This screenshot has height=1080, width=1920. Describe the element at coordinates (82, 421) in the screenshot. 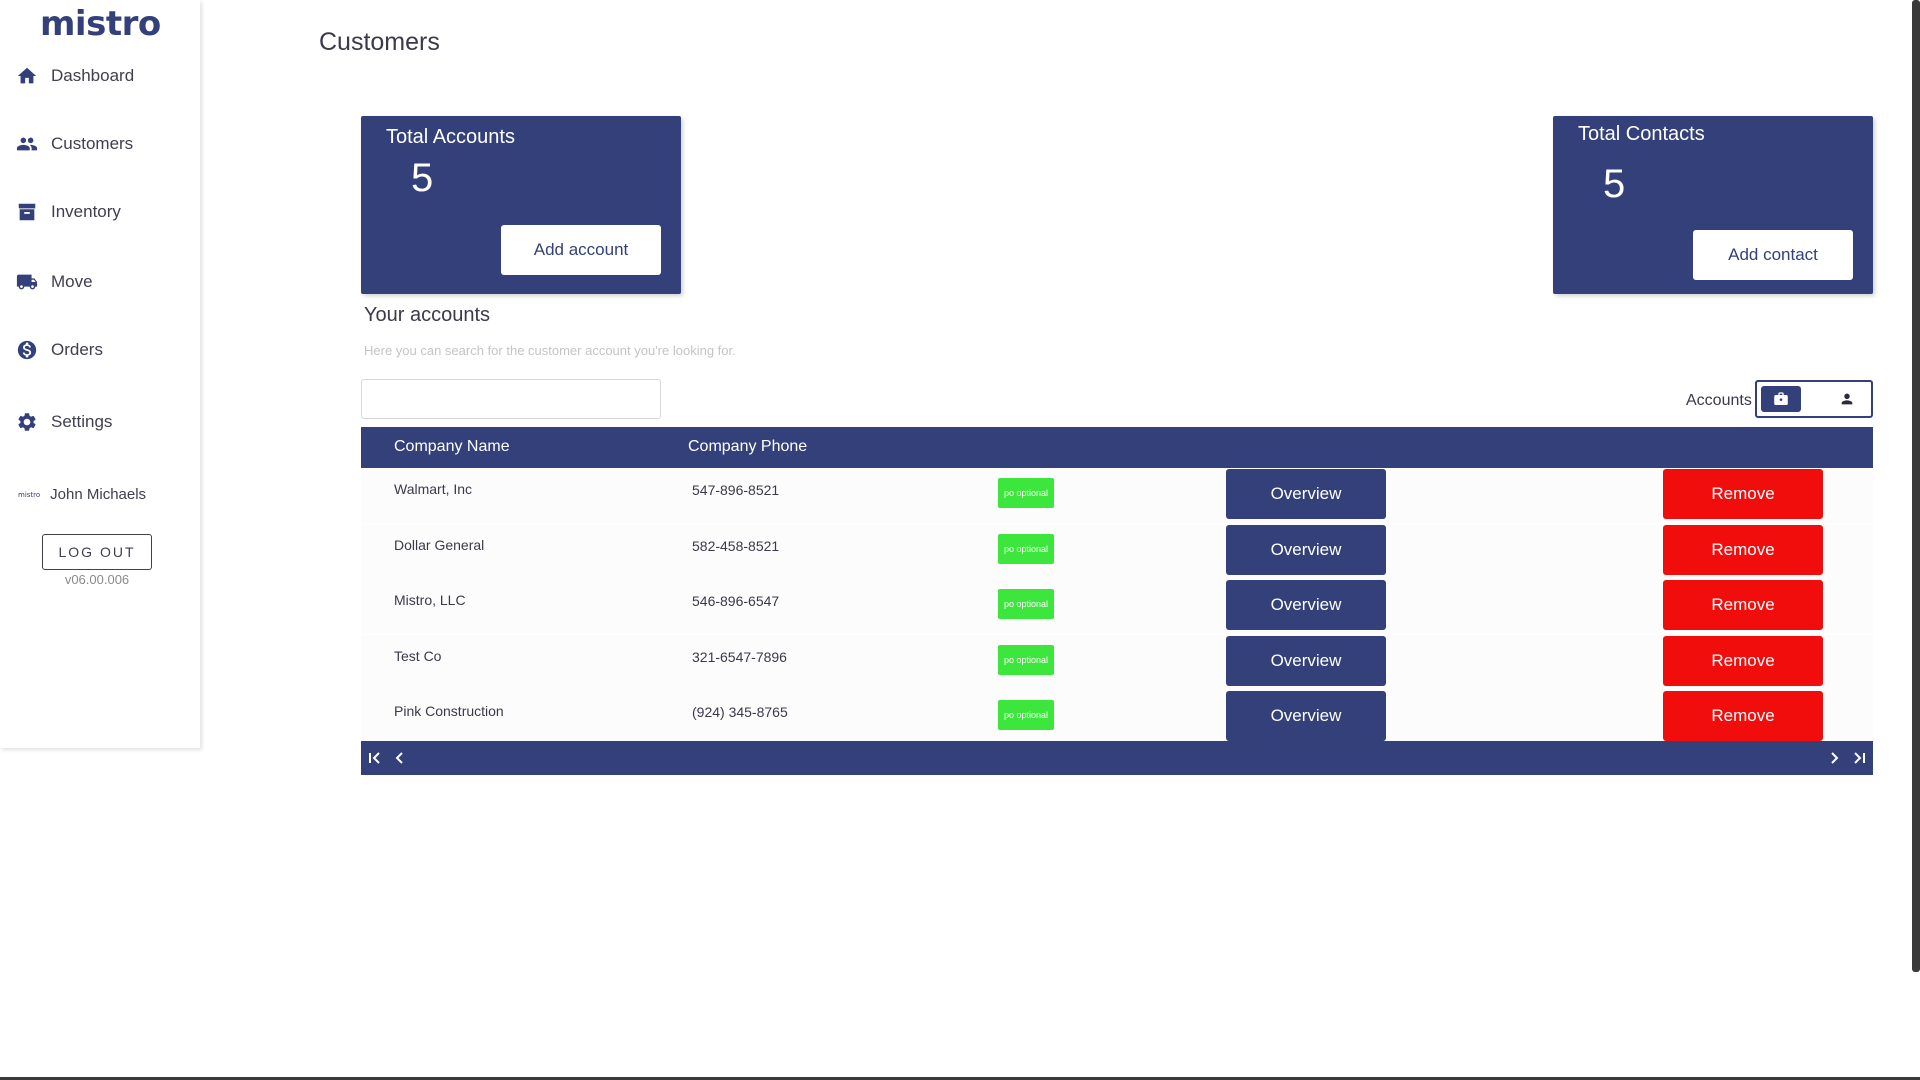

I see `sidebar-item-label: Settings` at that location.